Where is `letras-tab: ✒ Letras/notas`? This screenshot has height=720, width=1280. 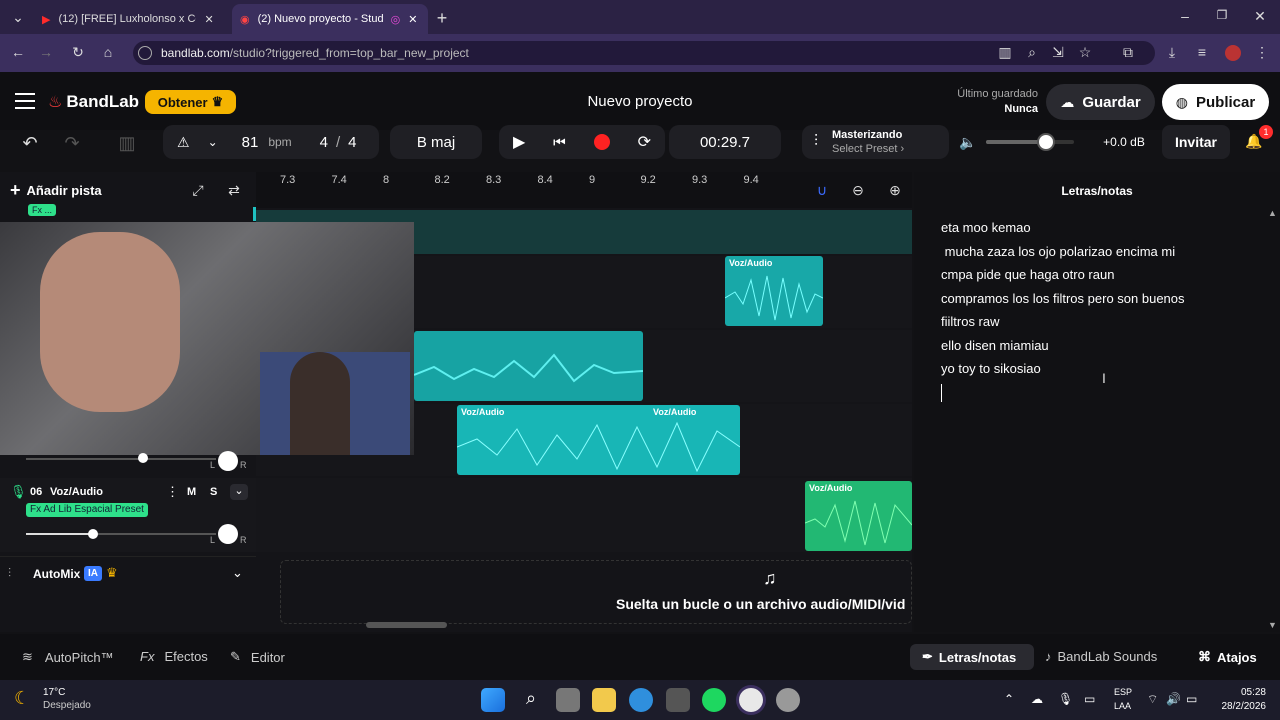 letras-tab: ✒ Letras/notas is located at coordinates (972, 657).